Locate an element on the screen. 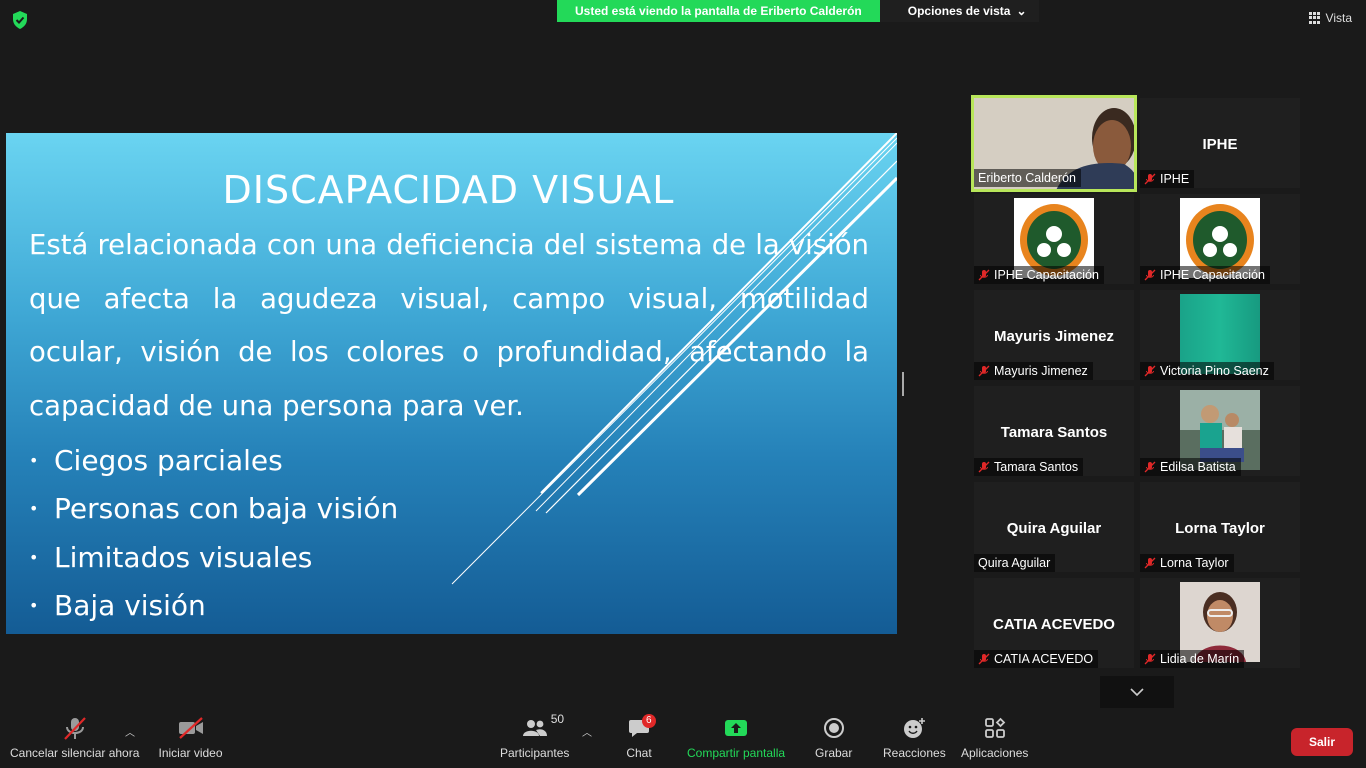 Image resolution: width=1366 pixels, height=768 pixels. participants-button: 50 Participantes is located at coordinates (534, 736).